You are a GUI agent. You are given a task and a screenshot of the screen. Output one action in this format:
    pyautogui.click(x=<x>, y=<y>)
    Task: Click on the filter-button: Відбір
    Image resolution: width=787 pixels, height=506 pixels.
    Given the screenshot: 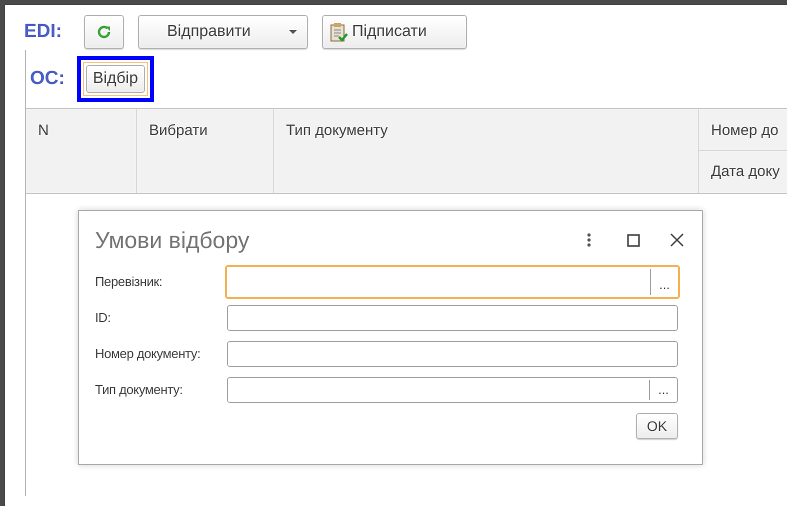 What is the action you would take?
    pyautogui.click(x=116, y=79)
    